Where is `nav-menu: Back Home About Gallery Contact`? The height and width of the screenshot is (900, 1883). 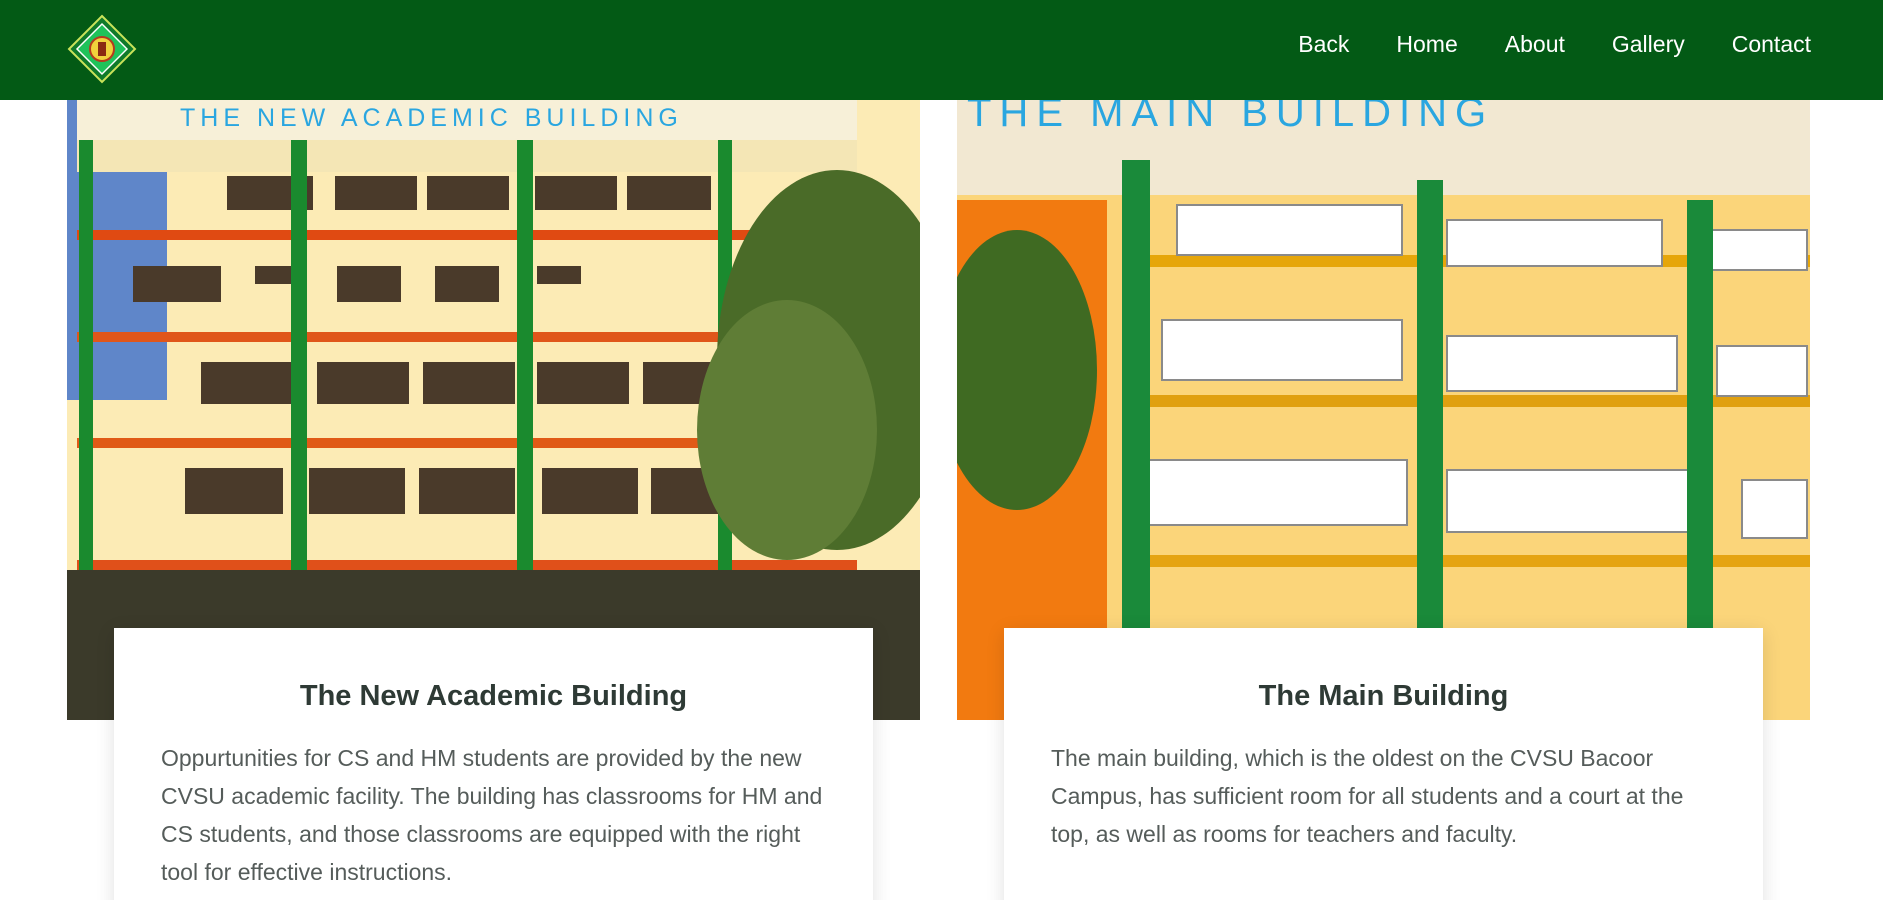 nav-menu: Back Home About Gallery Contact is located at coordinates (1554, 44).